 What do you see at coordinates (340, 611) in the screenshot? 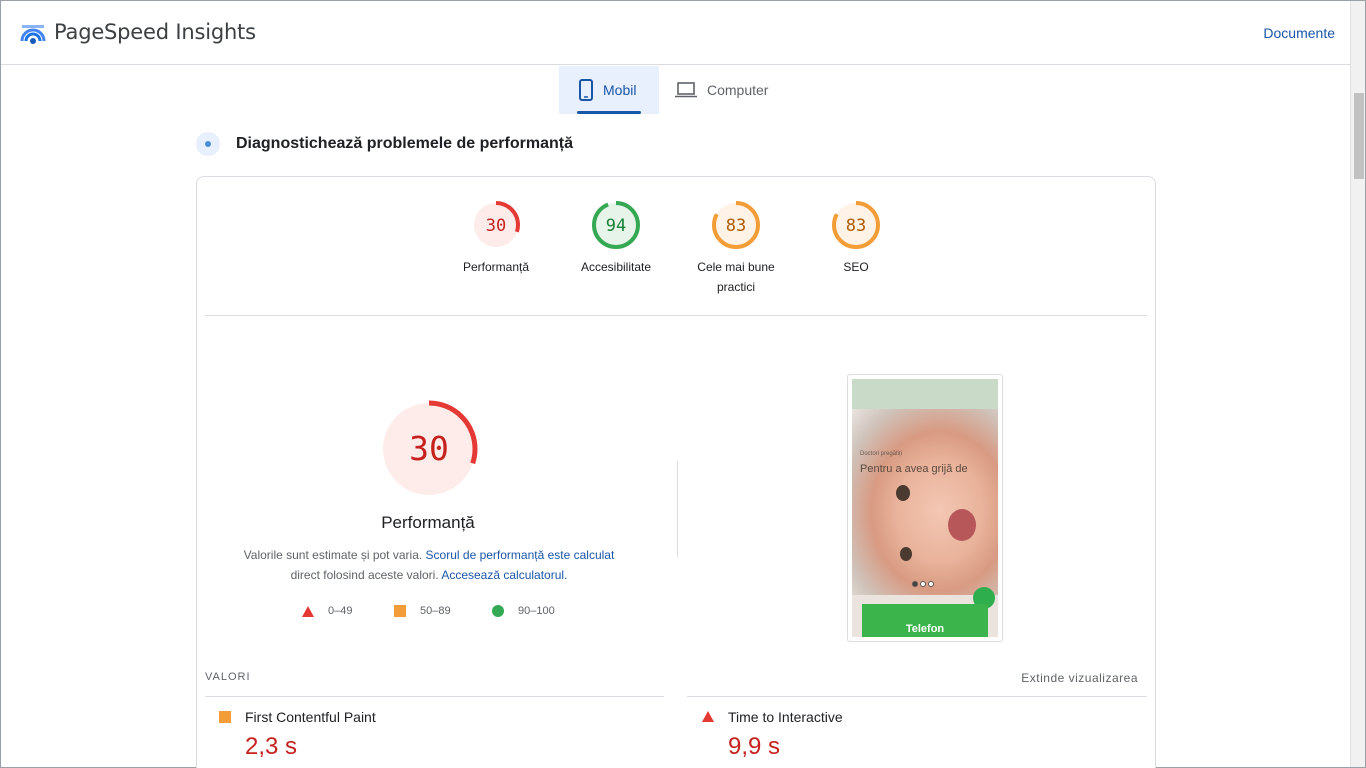
I see `legend-fail-label: 0–49` at bounding box center [340, 611].